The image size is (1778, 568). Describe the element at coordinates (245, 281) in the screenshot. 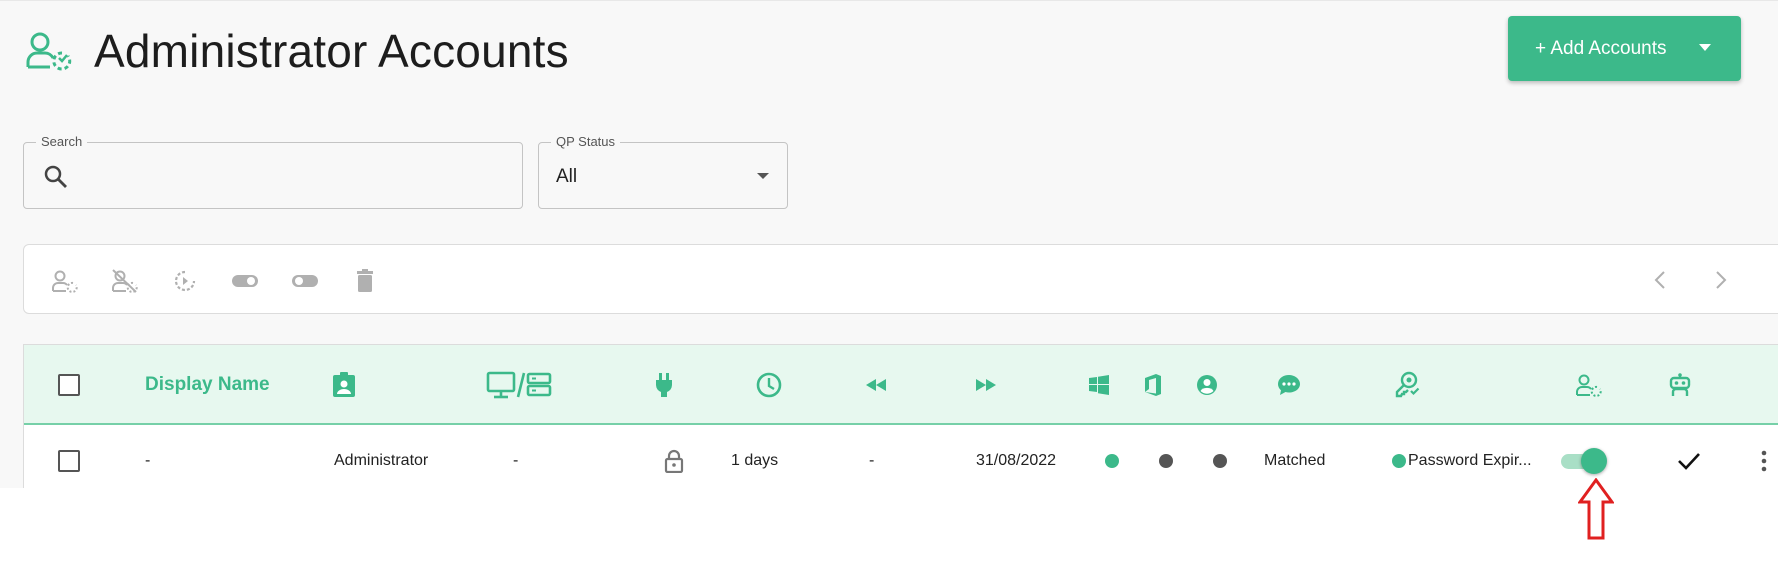

I see `toggle-on-icon` at that location.